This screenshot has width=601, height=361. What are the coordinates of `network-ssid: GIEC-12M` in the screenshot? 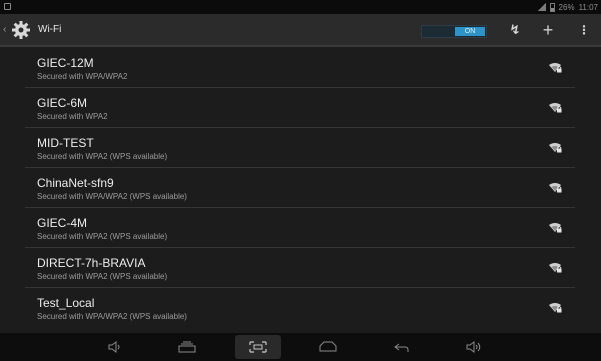 It's located at (65, 63).